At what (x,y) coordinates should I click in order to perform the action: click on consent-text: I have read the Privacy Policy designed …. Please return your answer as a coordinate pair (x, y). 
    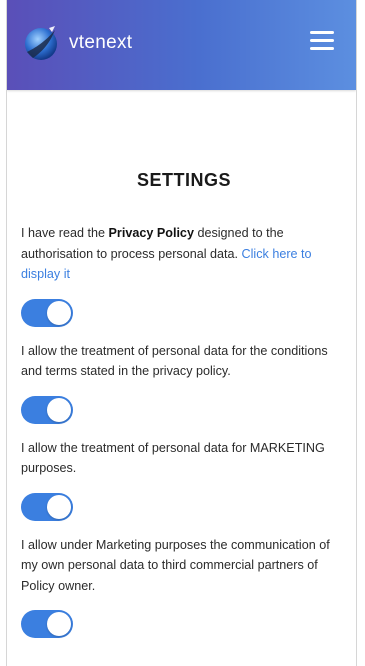
    Looking at the image, I should click on (184, 254).